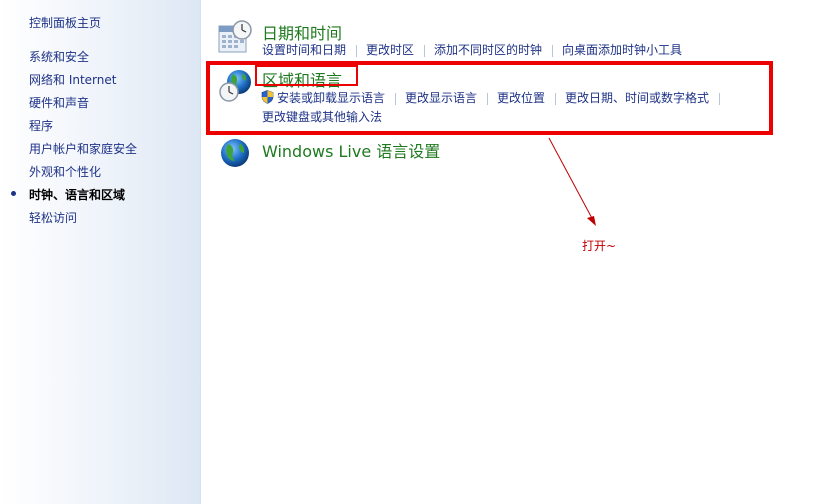  Describe the element at coordinates (65, 171) in the screenshot. I see `sidebar-item-appearance: 外观和个性化` at that location.